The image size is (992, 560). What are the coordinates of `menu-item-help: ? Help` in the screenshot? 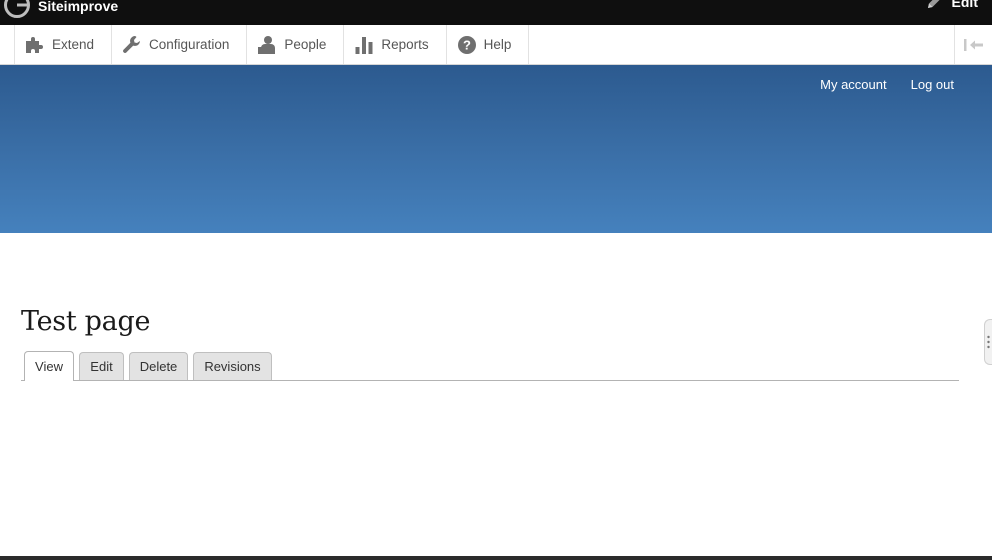 It's located at (488, 44).